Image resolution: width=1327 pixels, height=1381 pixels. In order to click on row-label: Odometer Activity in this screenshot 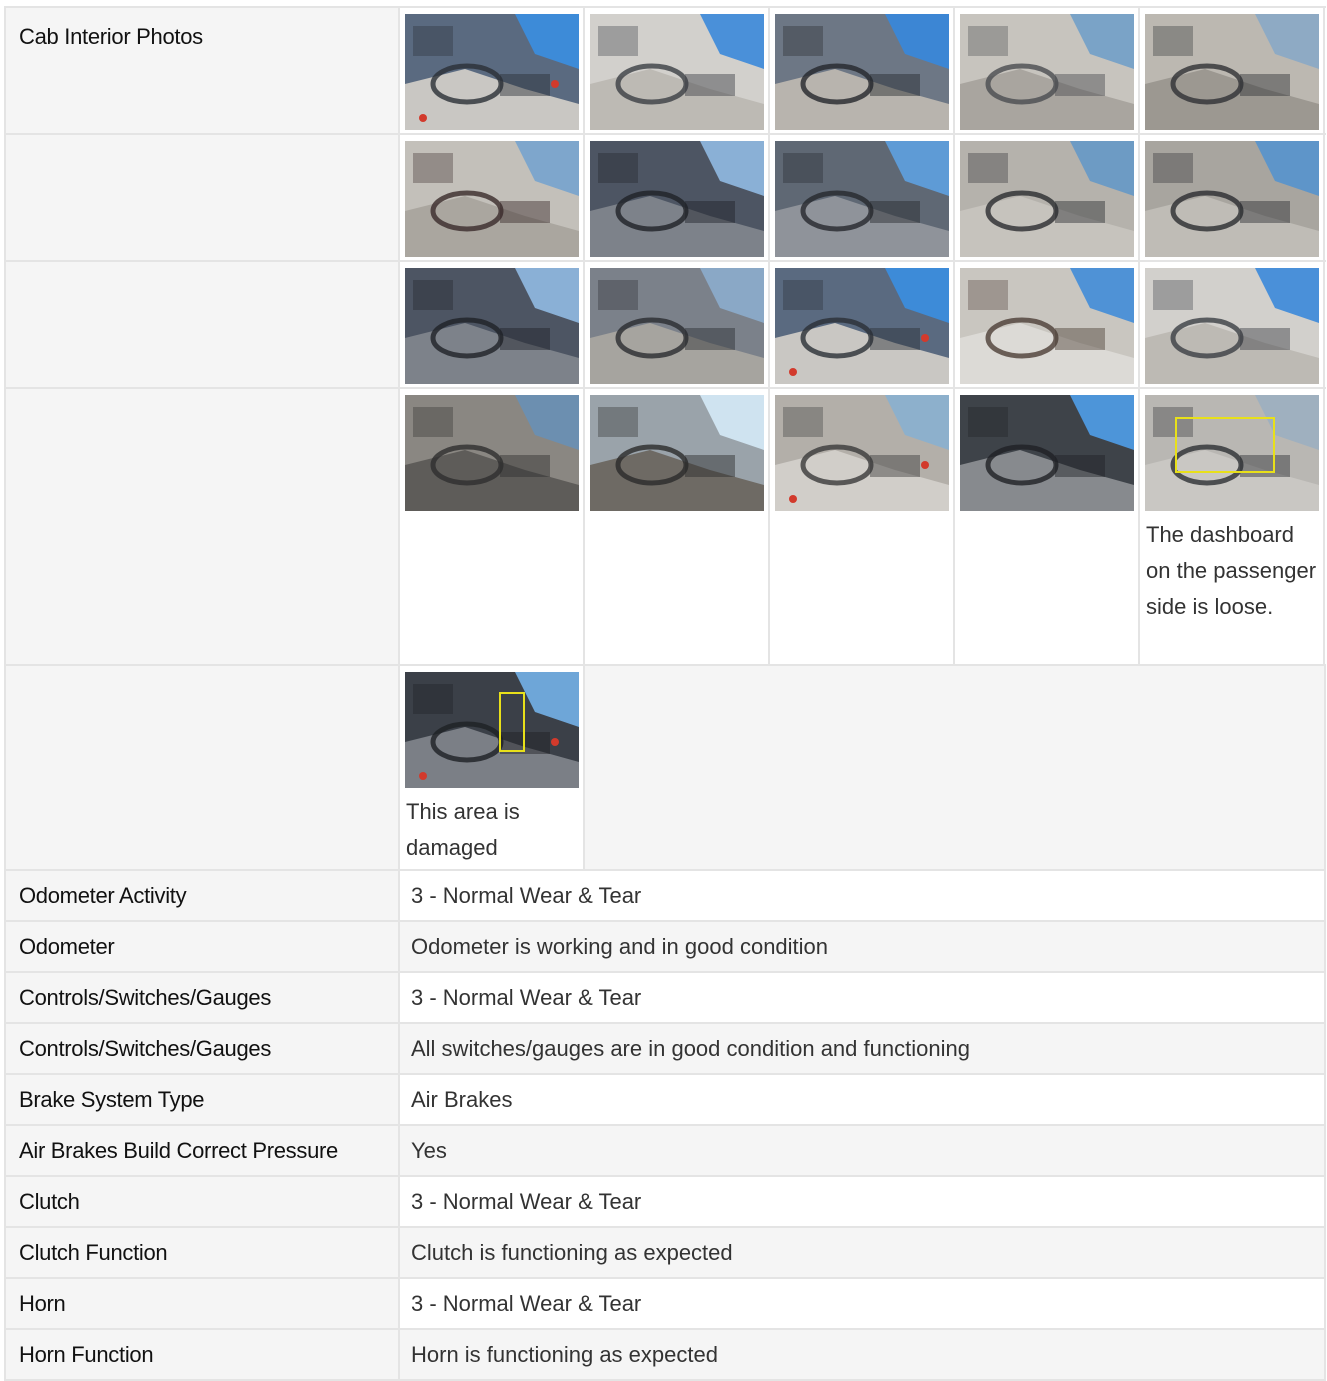, I will do `click(202, 895)`.